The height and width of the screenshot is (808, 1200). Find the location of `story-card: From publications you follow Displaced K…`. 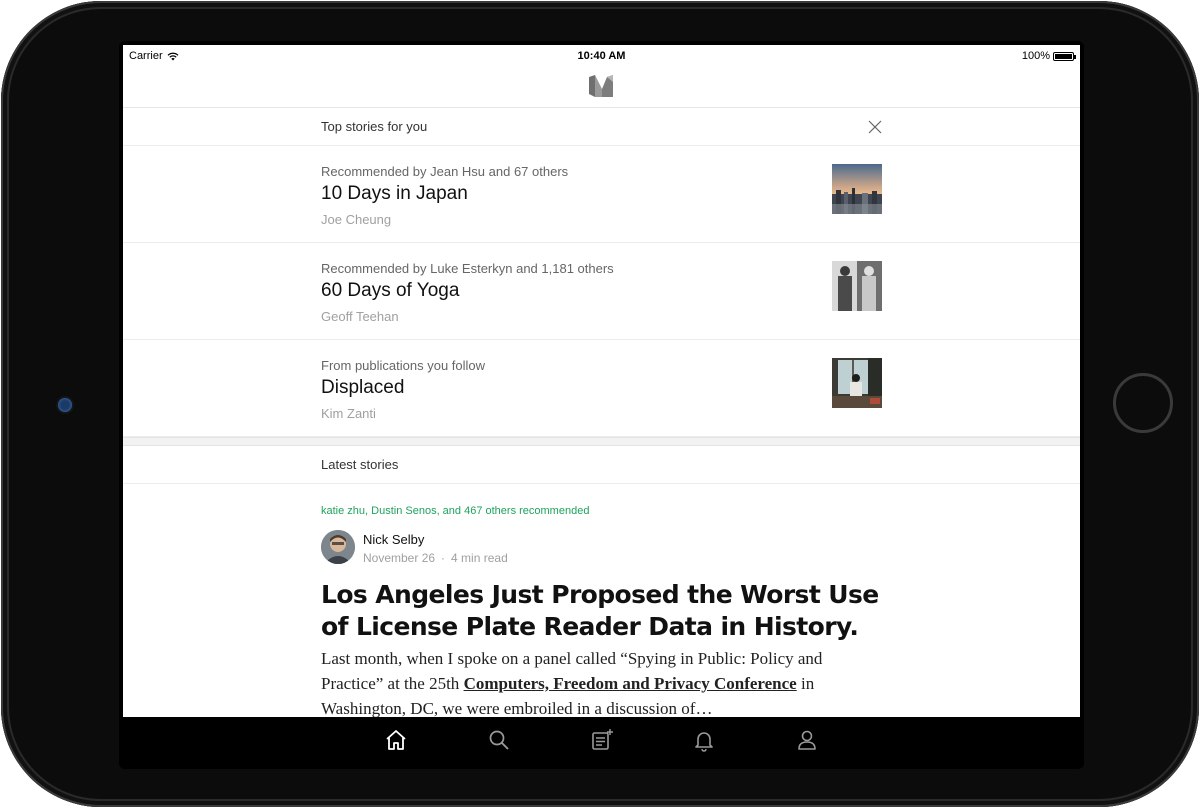

story-card: From publications you follow Displaced K… is located at coordinates (601, 388).